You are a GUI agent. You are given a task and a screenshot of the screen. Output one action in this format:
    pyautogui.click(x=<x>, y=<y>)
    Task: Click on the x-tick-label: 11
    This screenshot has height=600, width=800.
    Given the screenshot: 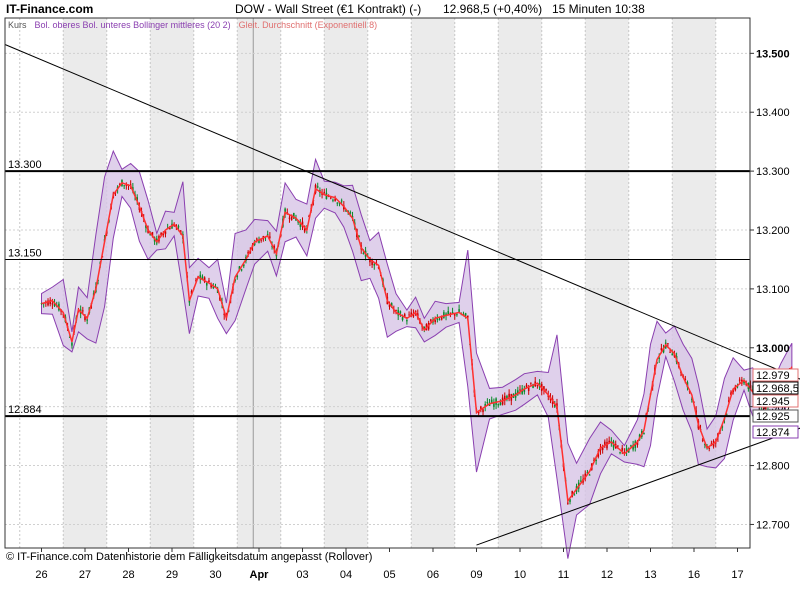 What is the action you would take?
    pyautogui.click(x=563, y=575)
    